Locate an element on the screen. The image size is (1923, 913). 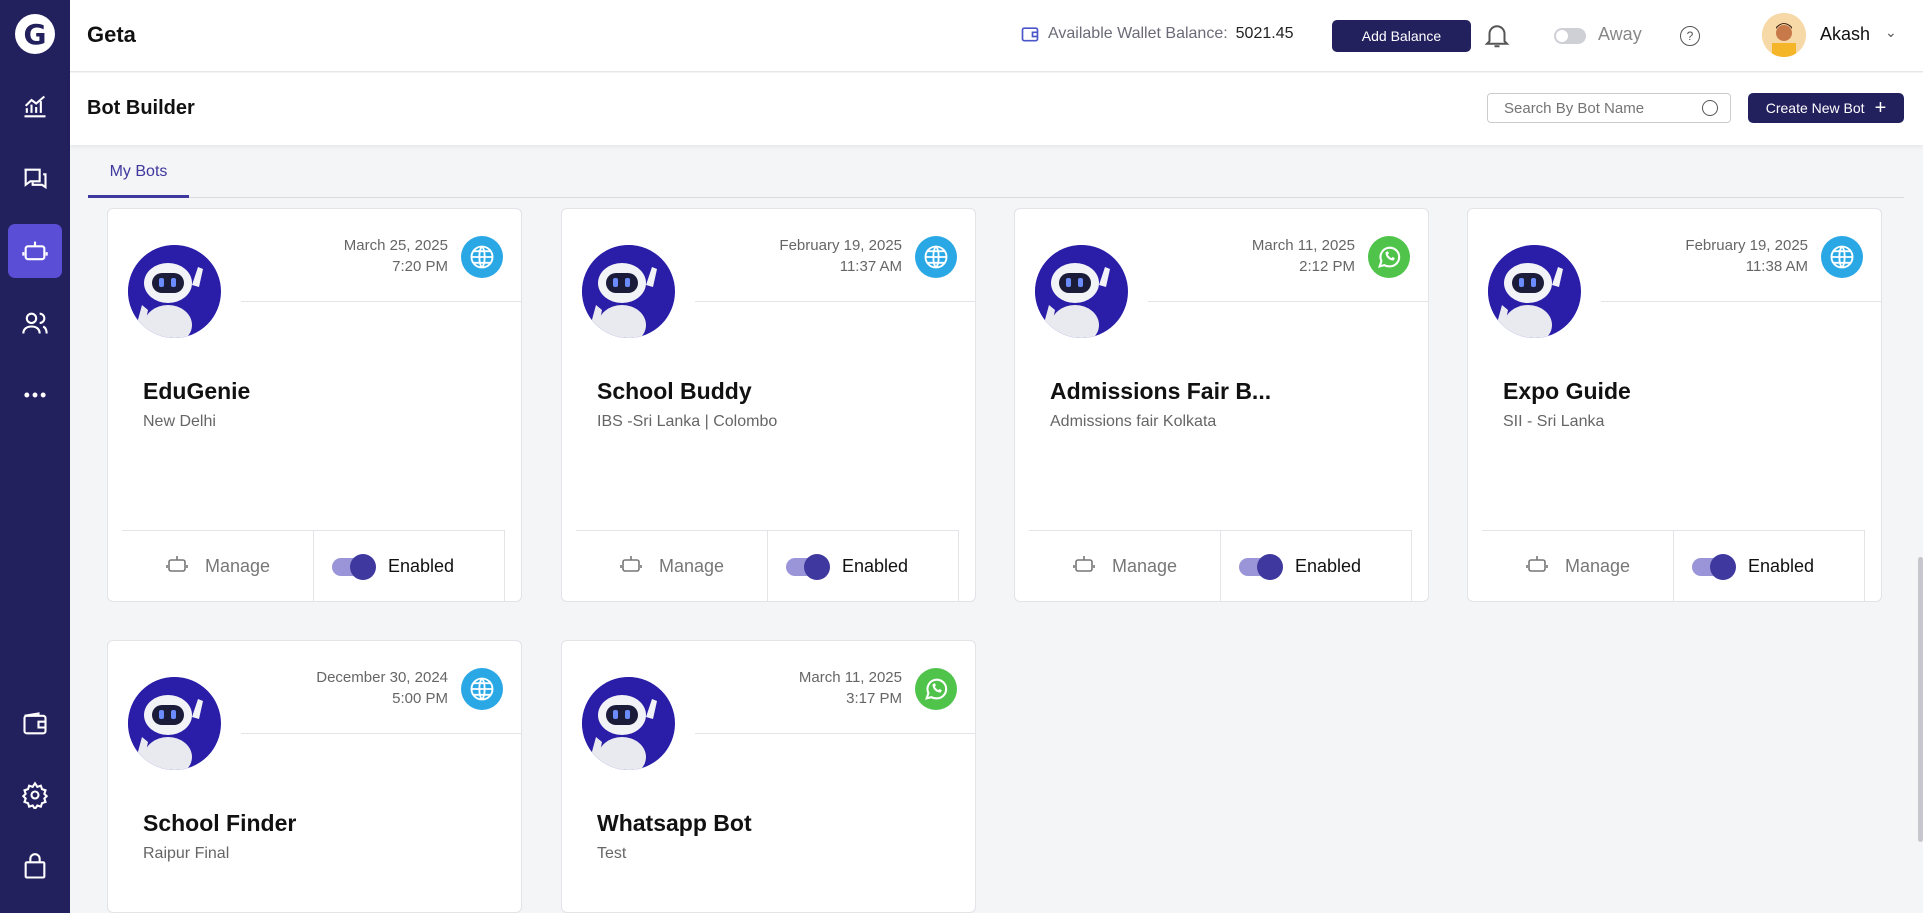
away-toggle is located at coordinates (1570, 36).